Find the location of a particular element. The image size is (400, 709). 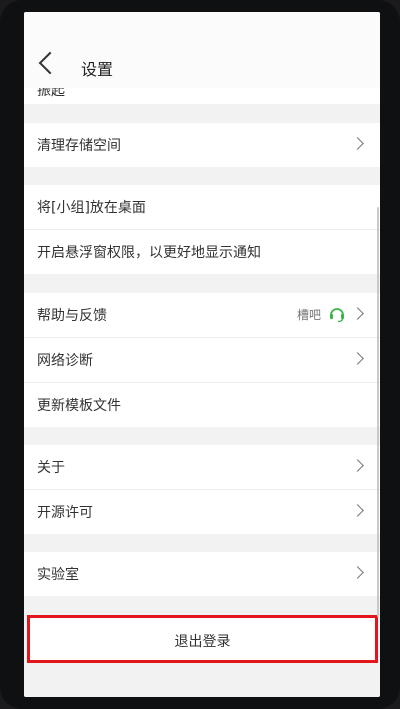

add-to-desktop-label: 将[小组]放在桌面 is located at coordinates (91, 208).